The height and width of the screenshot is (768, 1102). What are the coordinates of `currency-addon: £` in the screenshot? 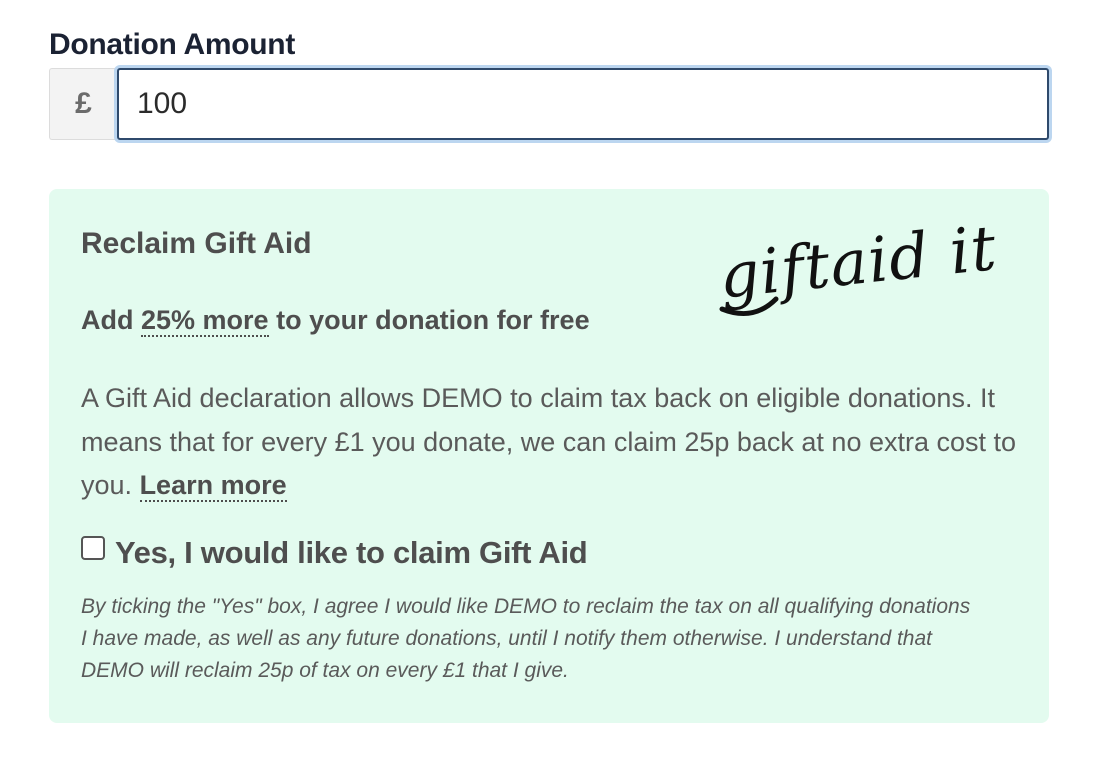 It's located at (83, 104).